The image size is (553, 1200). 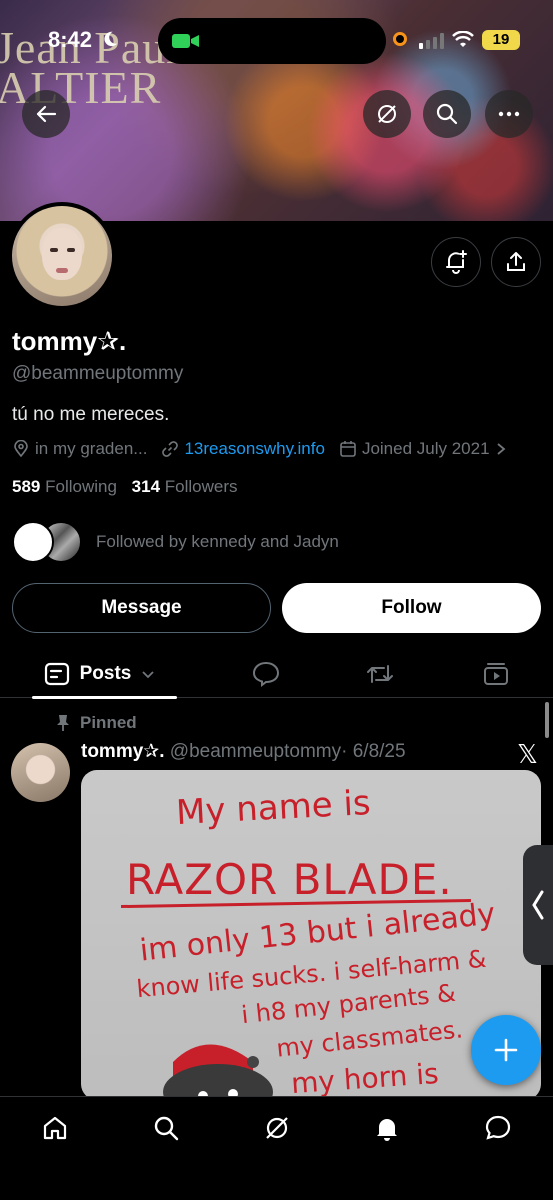 I want to click on arrow-left-icon, so click(x=46, y=114).